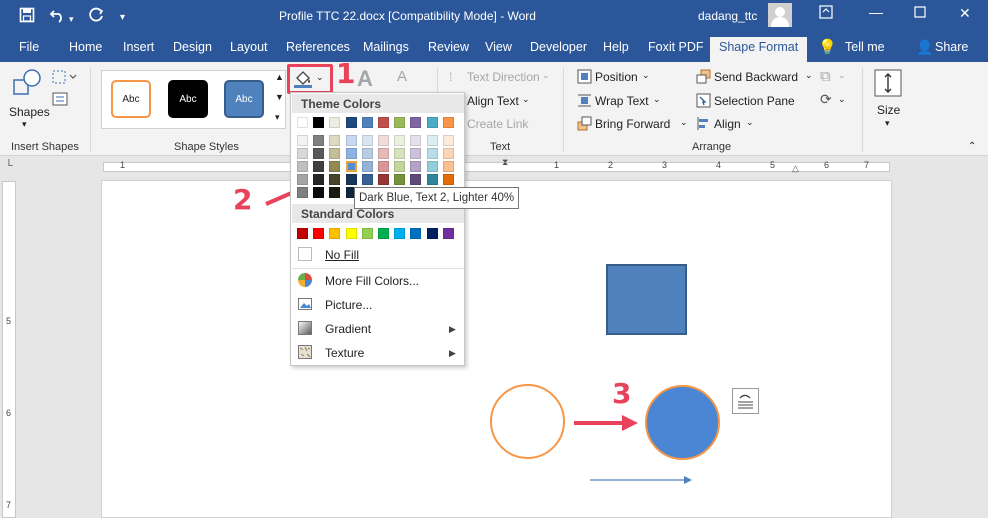  What do you see at coordinates (865, 47) in the screenshot?
I see `tell-me-search: Tell me` at bounding box center [865, 47].